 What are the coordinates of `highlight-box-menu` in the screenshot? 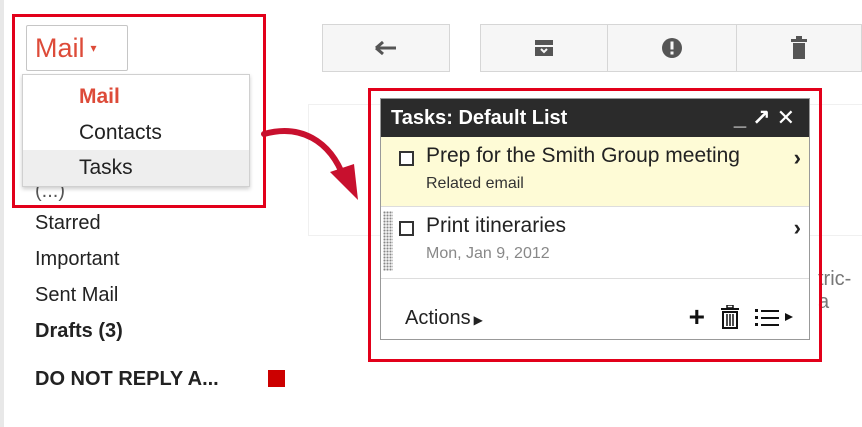 It's located at (139, 111).